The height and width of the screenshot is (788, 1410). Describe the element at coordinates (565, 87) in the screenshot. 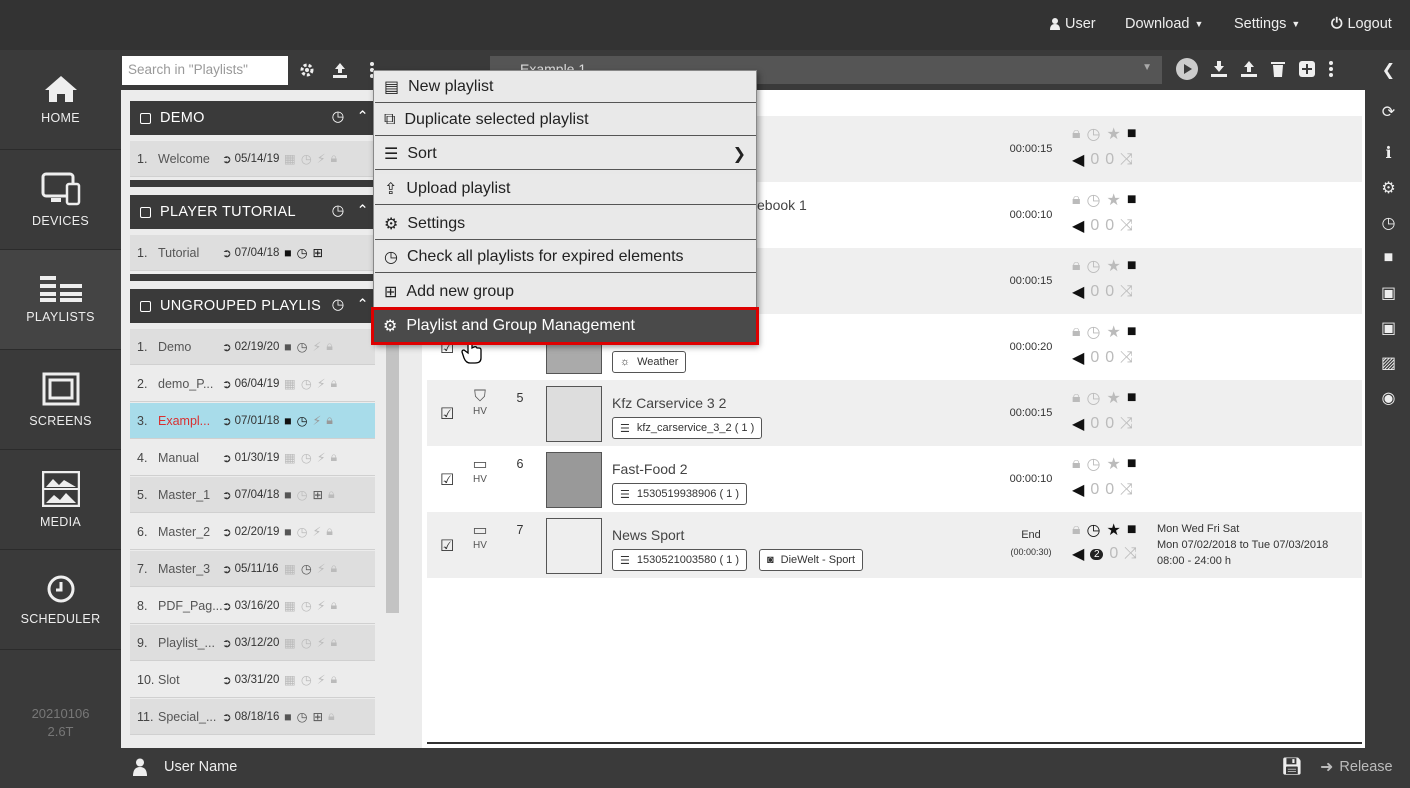

I see `menu-item-new-playlist: ▤ New playlist` at that location.